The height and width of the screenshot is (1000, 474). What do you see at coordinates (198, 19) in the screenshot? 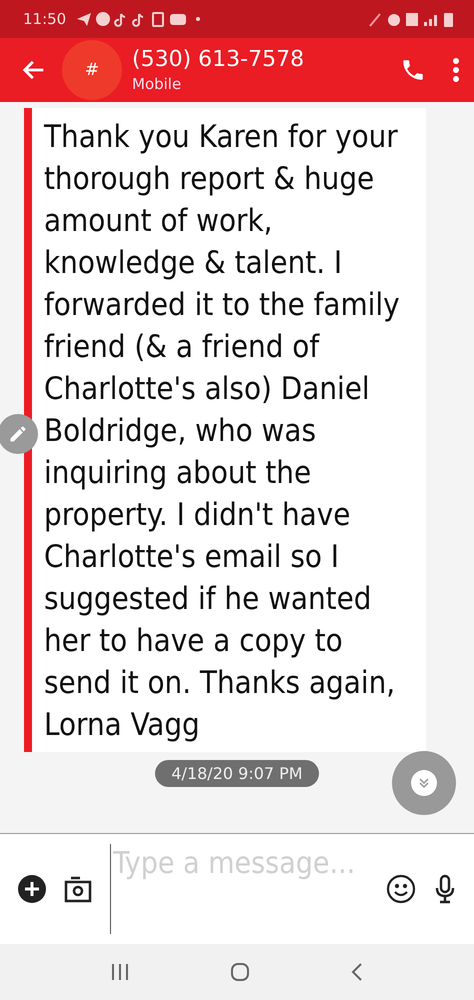
I see `dot-icon` at bounding box center [198, 19].